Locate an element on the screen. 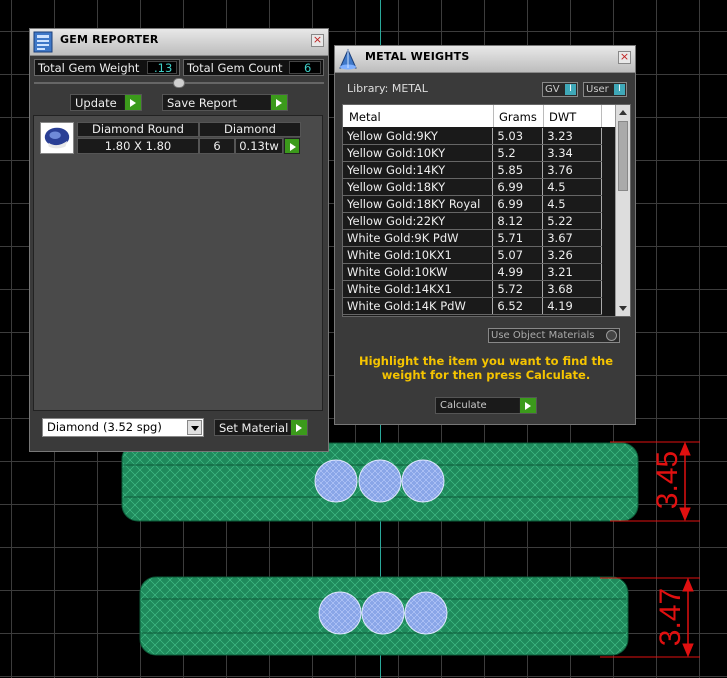 The image size is (727, 678). metal-cell-metal: Yellow Gold:18KY Royal is located at coordinates (418, 204).